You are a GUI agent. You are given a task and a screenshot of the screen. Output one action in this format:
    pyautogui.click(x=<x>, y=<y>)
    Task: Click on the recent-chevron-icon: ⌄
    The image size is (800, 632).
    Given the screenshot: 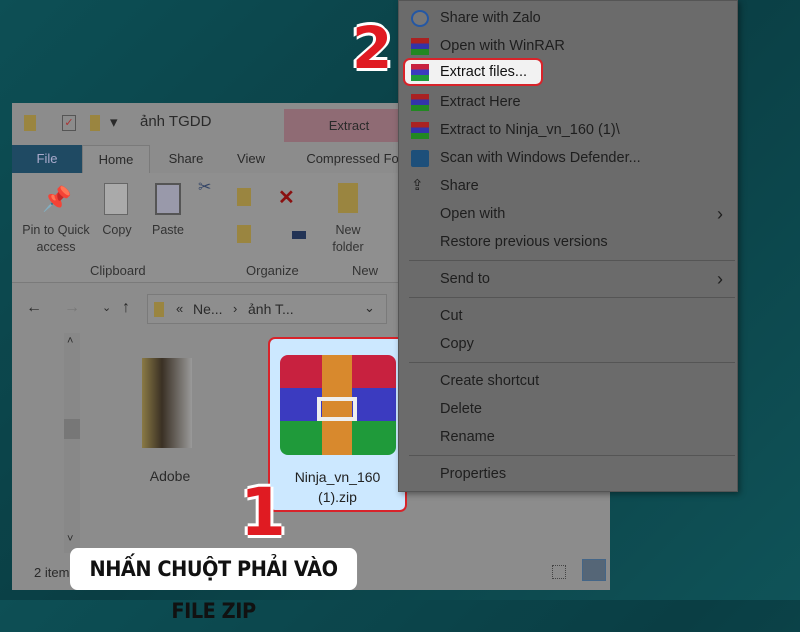 What is the action you would take?
    pyautogui.click(x=106, y=307)
    